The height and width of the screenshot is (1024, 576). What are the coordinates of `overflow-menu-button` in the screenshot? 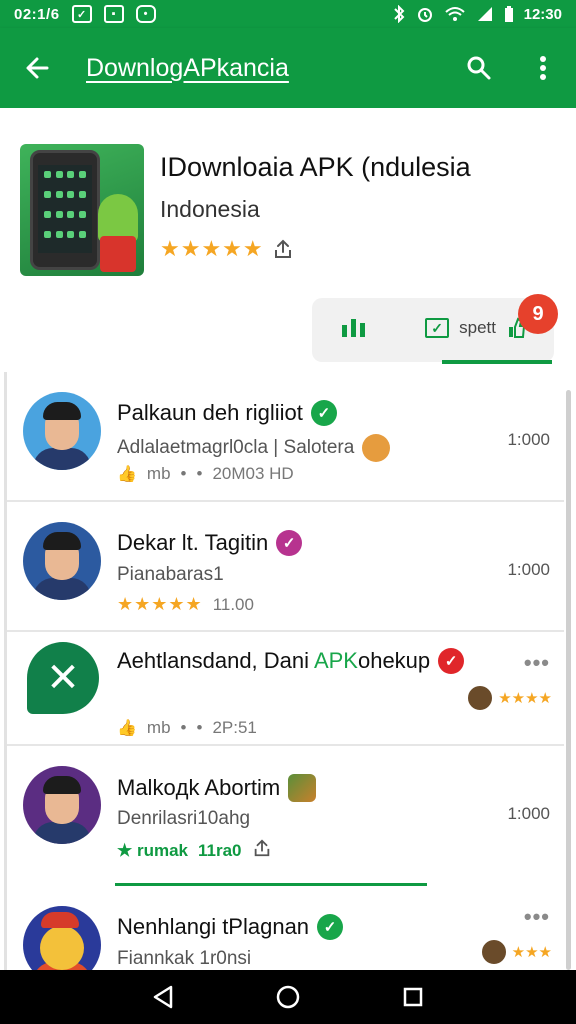 It's located at (543, 68).